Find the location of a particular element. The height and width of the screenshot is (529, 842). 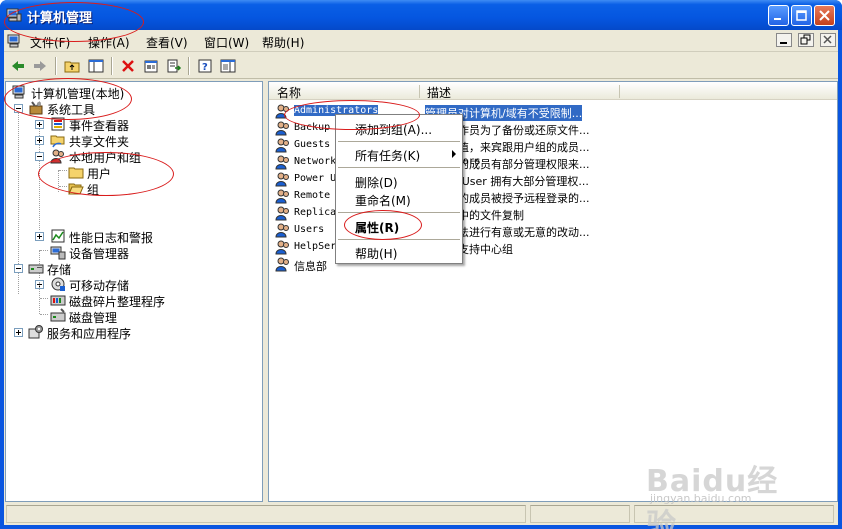

back-button is located at coordinates (18, 66).